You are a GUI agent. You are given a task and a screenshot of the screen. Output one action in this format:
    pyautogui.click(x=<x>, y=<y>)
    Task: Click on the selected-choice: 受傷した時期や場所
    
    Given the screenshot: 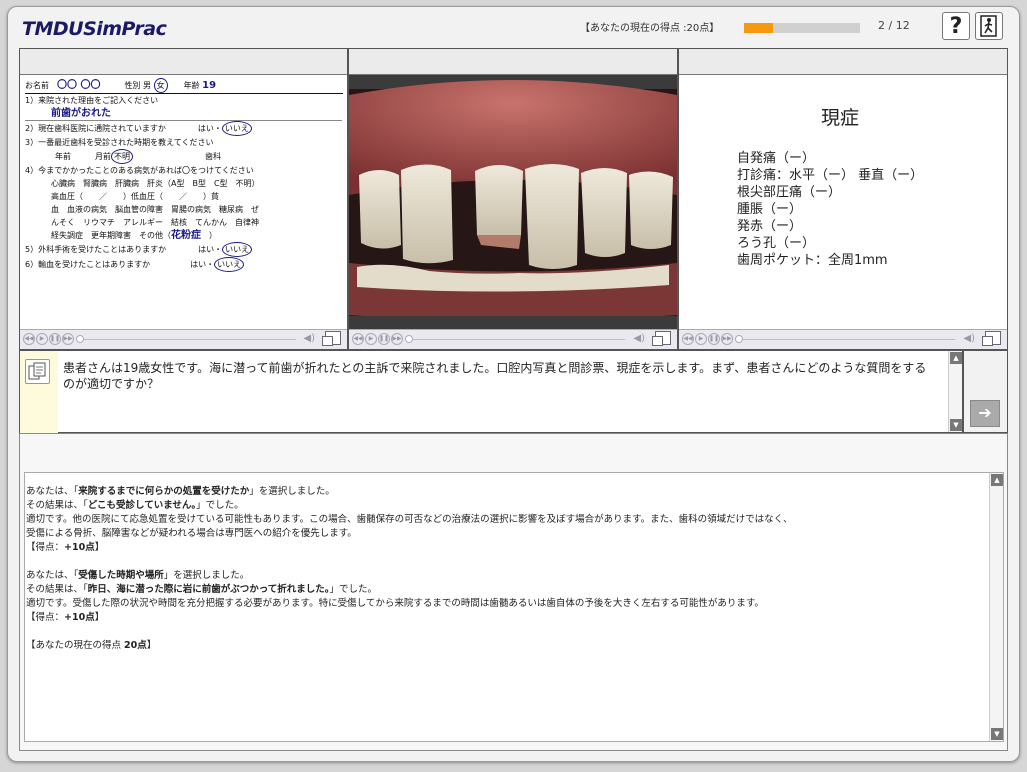 What is the action you would take?
    pyautogui.click(x=121, y=575)
    